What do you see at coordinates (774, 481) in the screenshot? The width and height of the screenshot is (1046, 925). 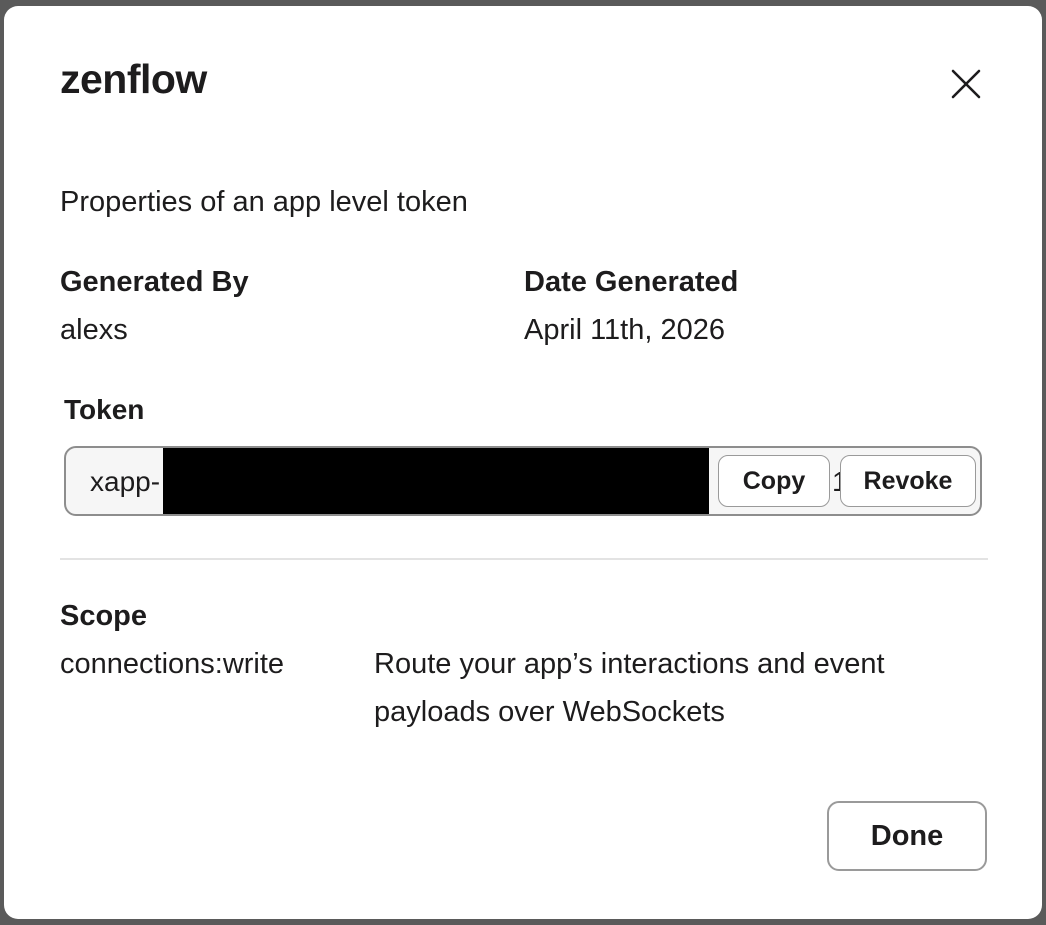 I see `copy-button: Copy` at bounding box center [774, 481].